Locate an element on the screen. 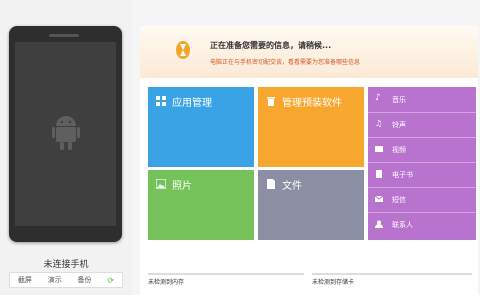 The width and height of the screenshot is (480, 295). internal-storage-label: 未检测到内存 is located at coordinates (166, 282).